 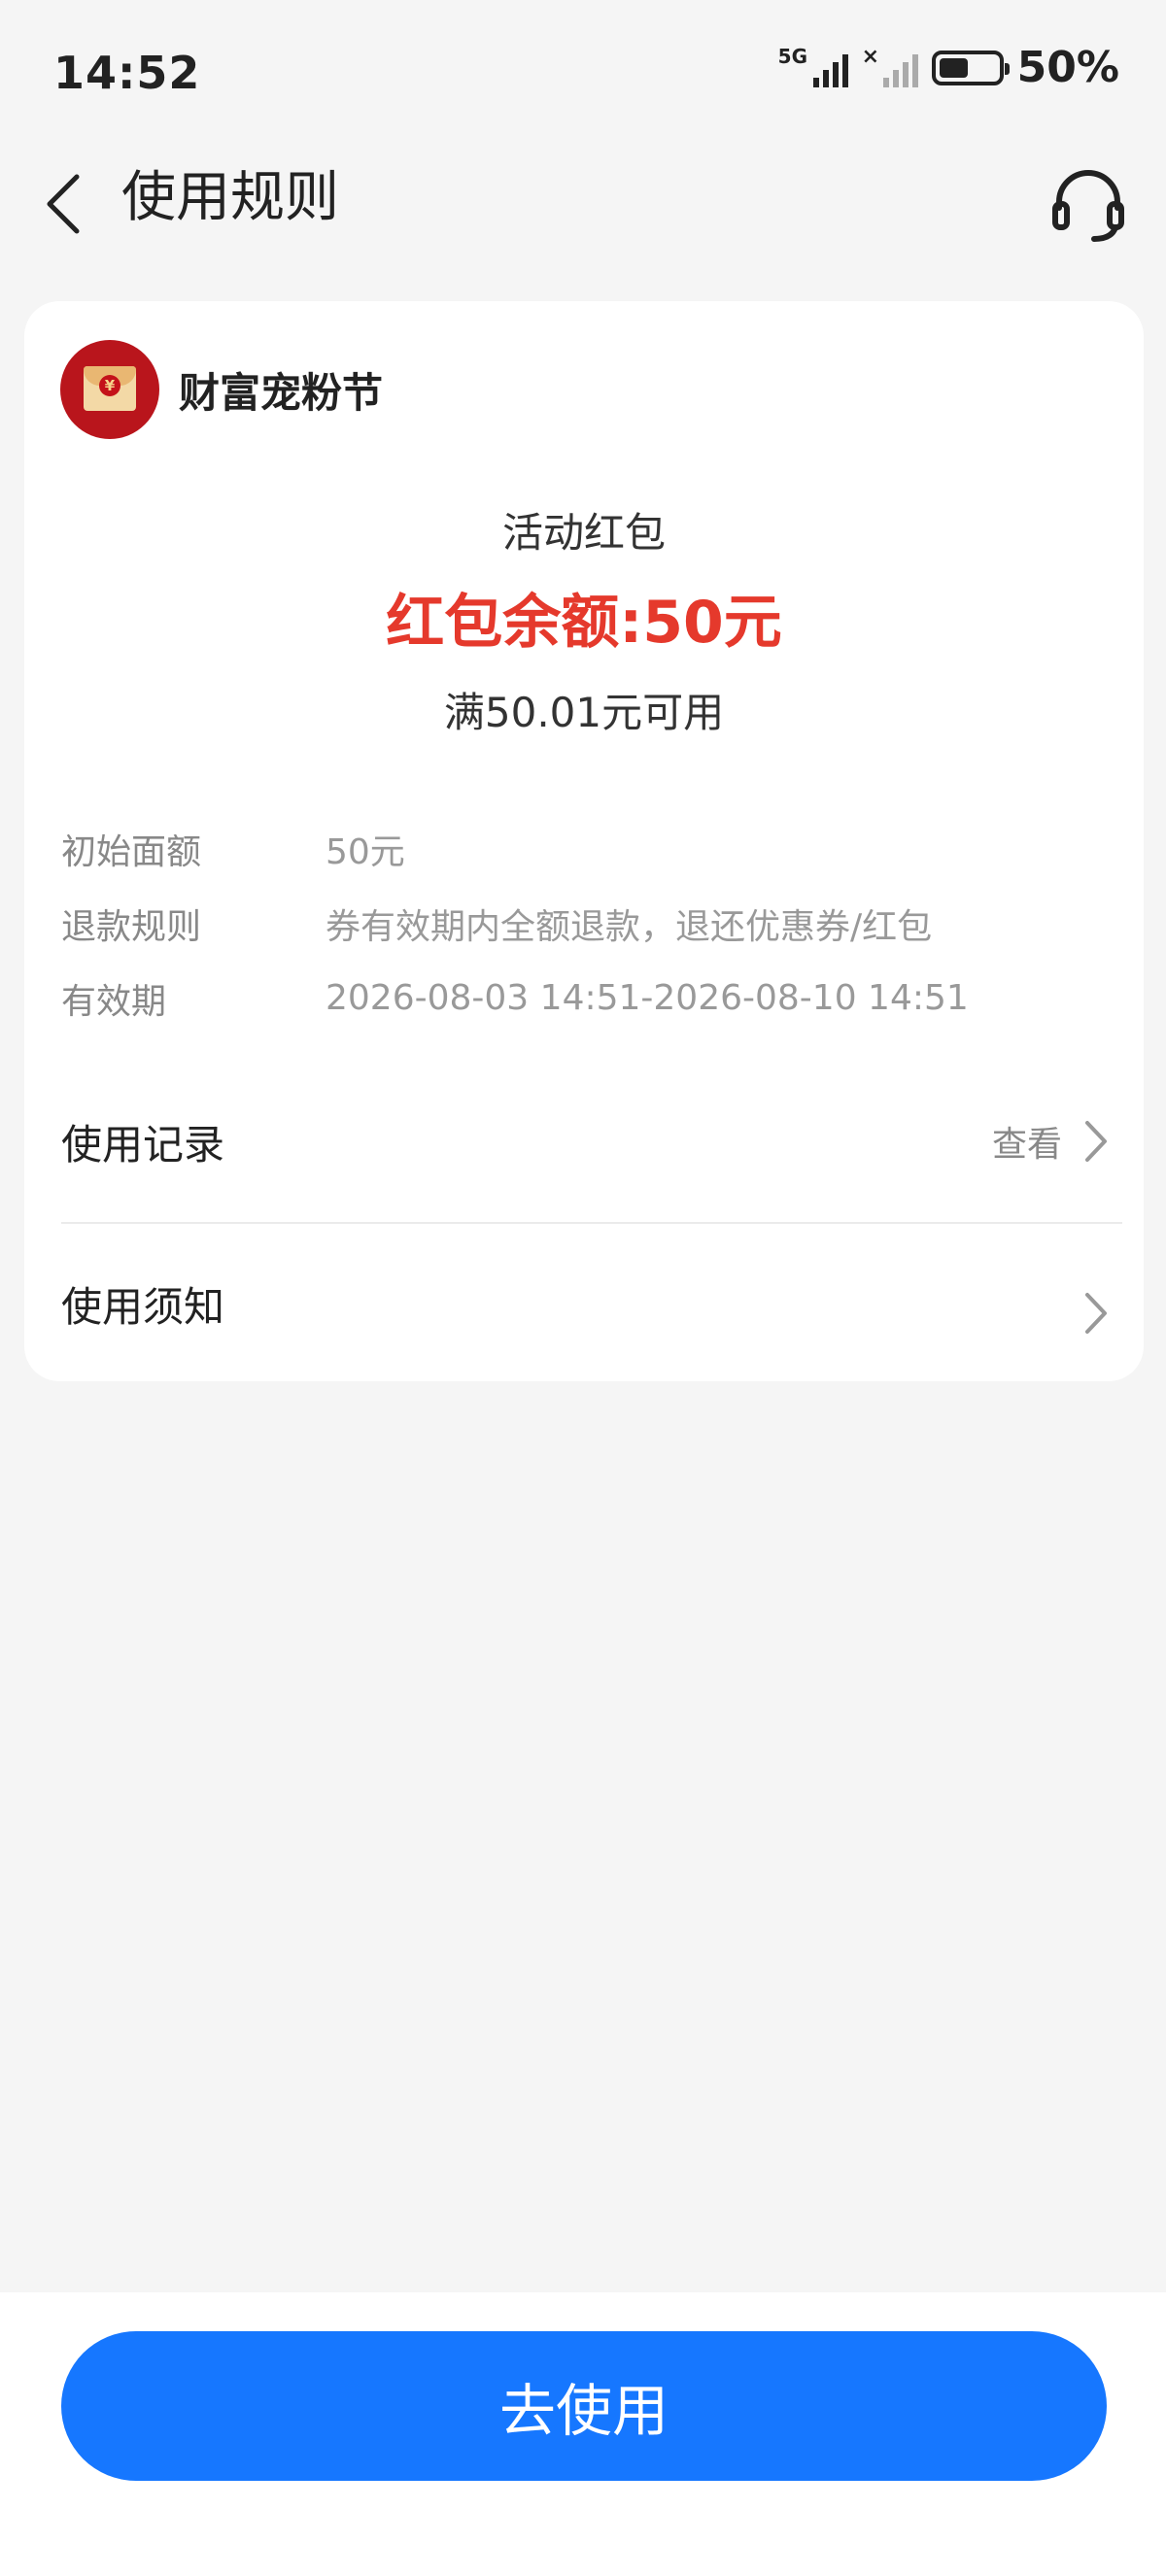 I want to click on info-value: 2026-08-03 14:51-2026-08-10 14:51, so click(x=647, y=998).